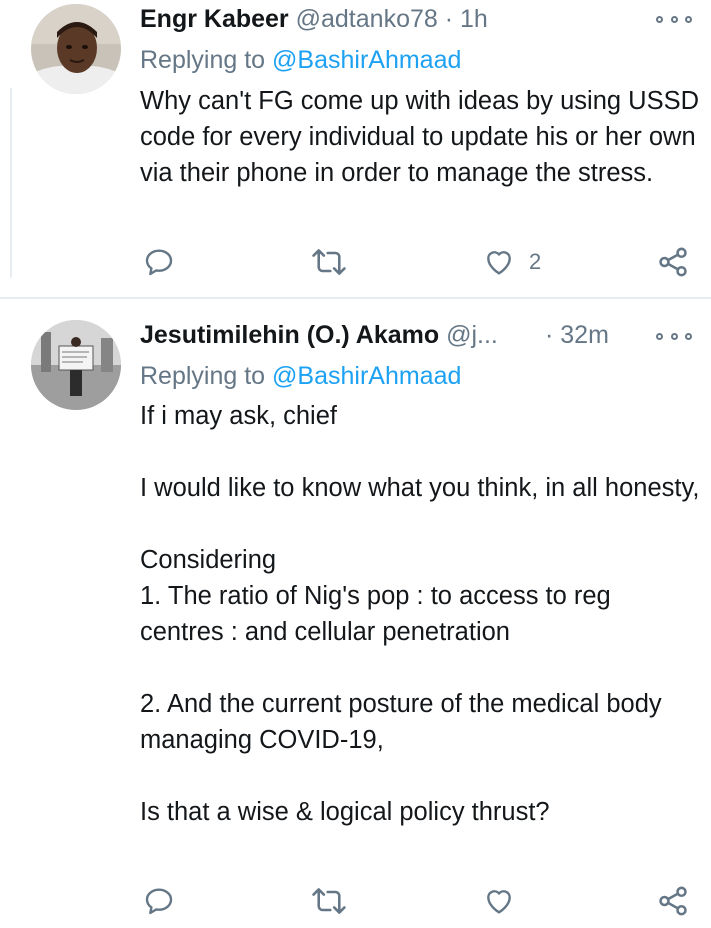  I want to click on timestamp: 1h, so click(474, 19).